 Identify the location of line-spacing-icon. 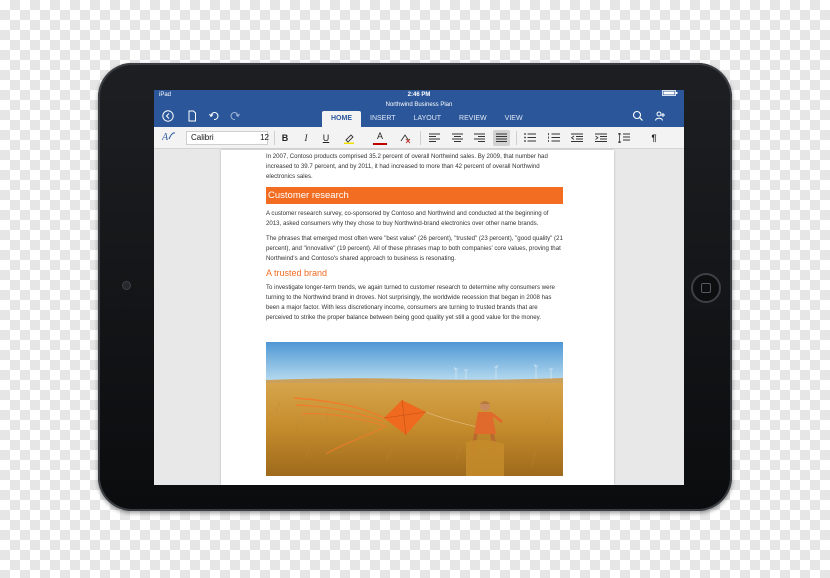
(624, 138).